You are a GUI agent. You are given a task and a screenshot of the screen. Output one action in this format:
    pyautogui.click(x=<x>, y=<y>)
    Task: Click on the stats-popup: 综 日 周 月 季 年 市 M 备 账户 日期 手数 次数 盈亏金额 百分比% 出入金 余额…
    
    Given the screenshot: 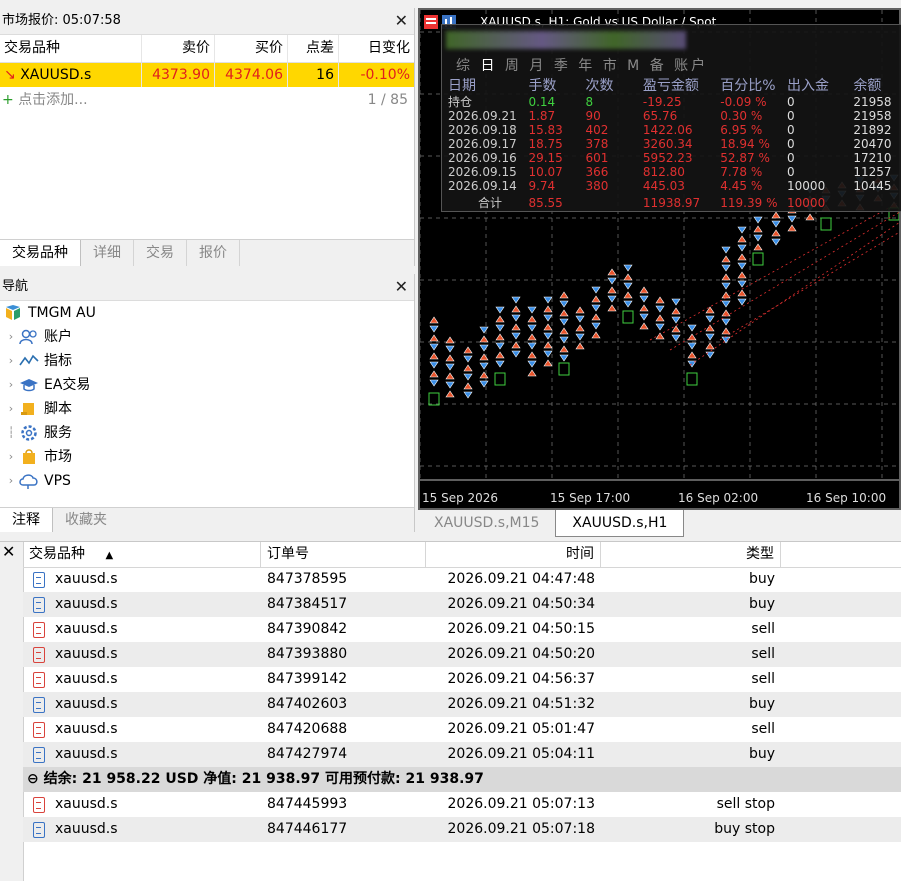 What is the action you would take?
    pyautogui.click(x=671, y=118)
    